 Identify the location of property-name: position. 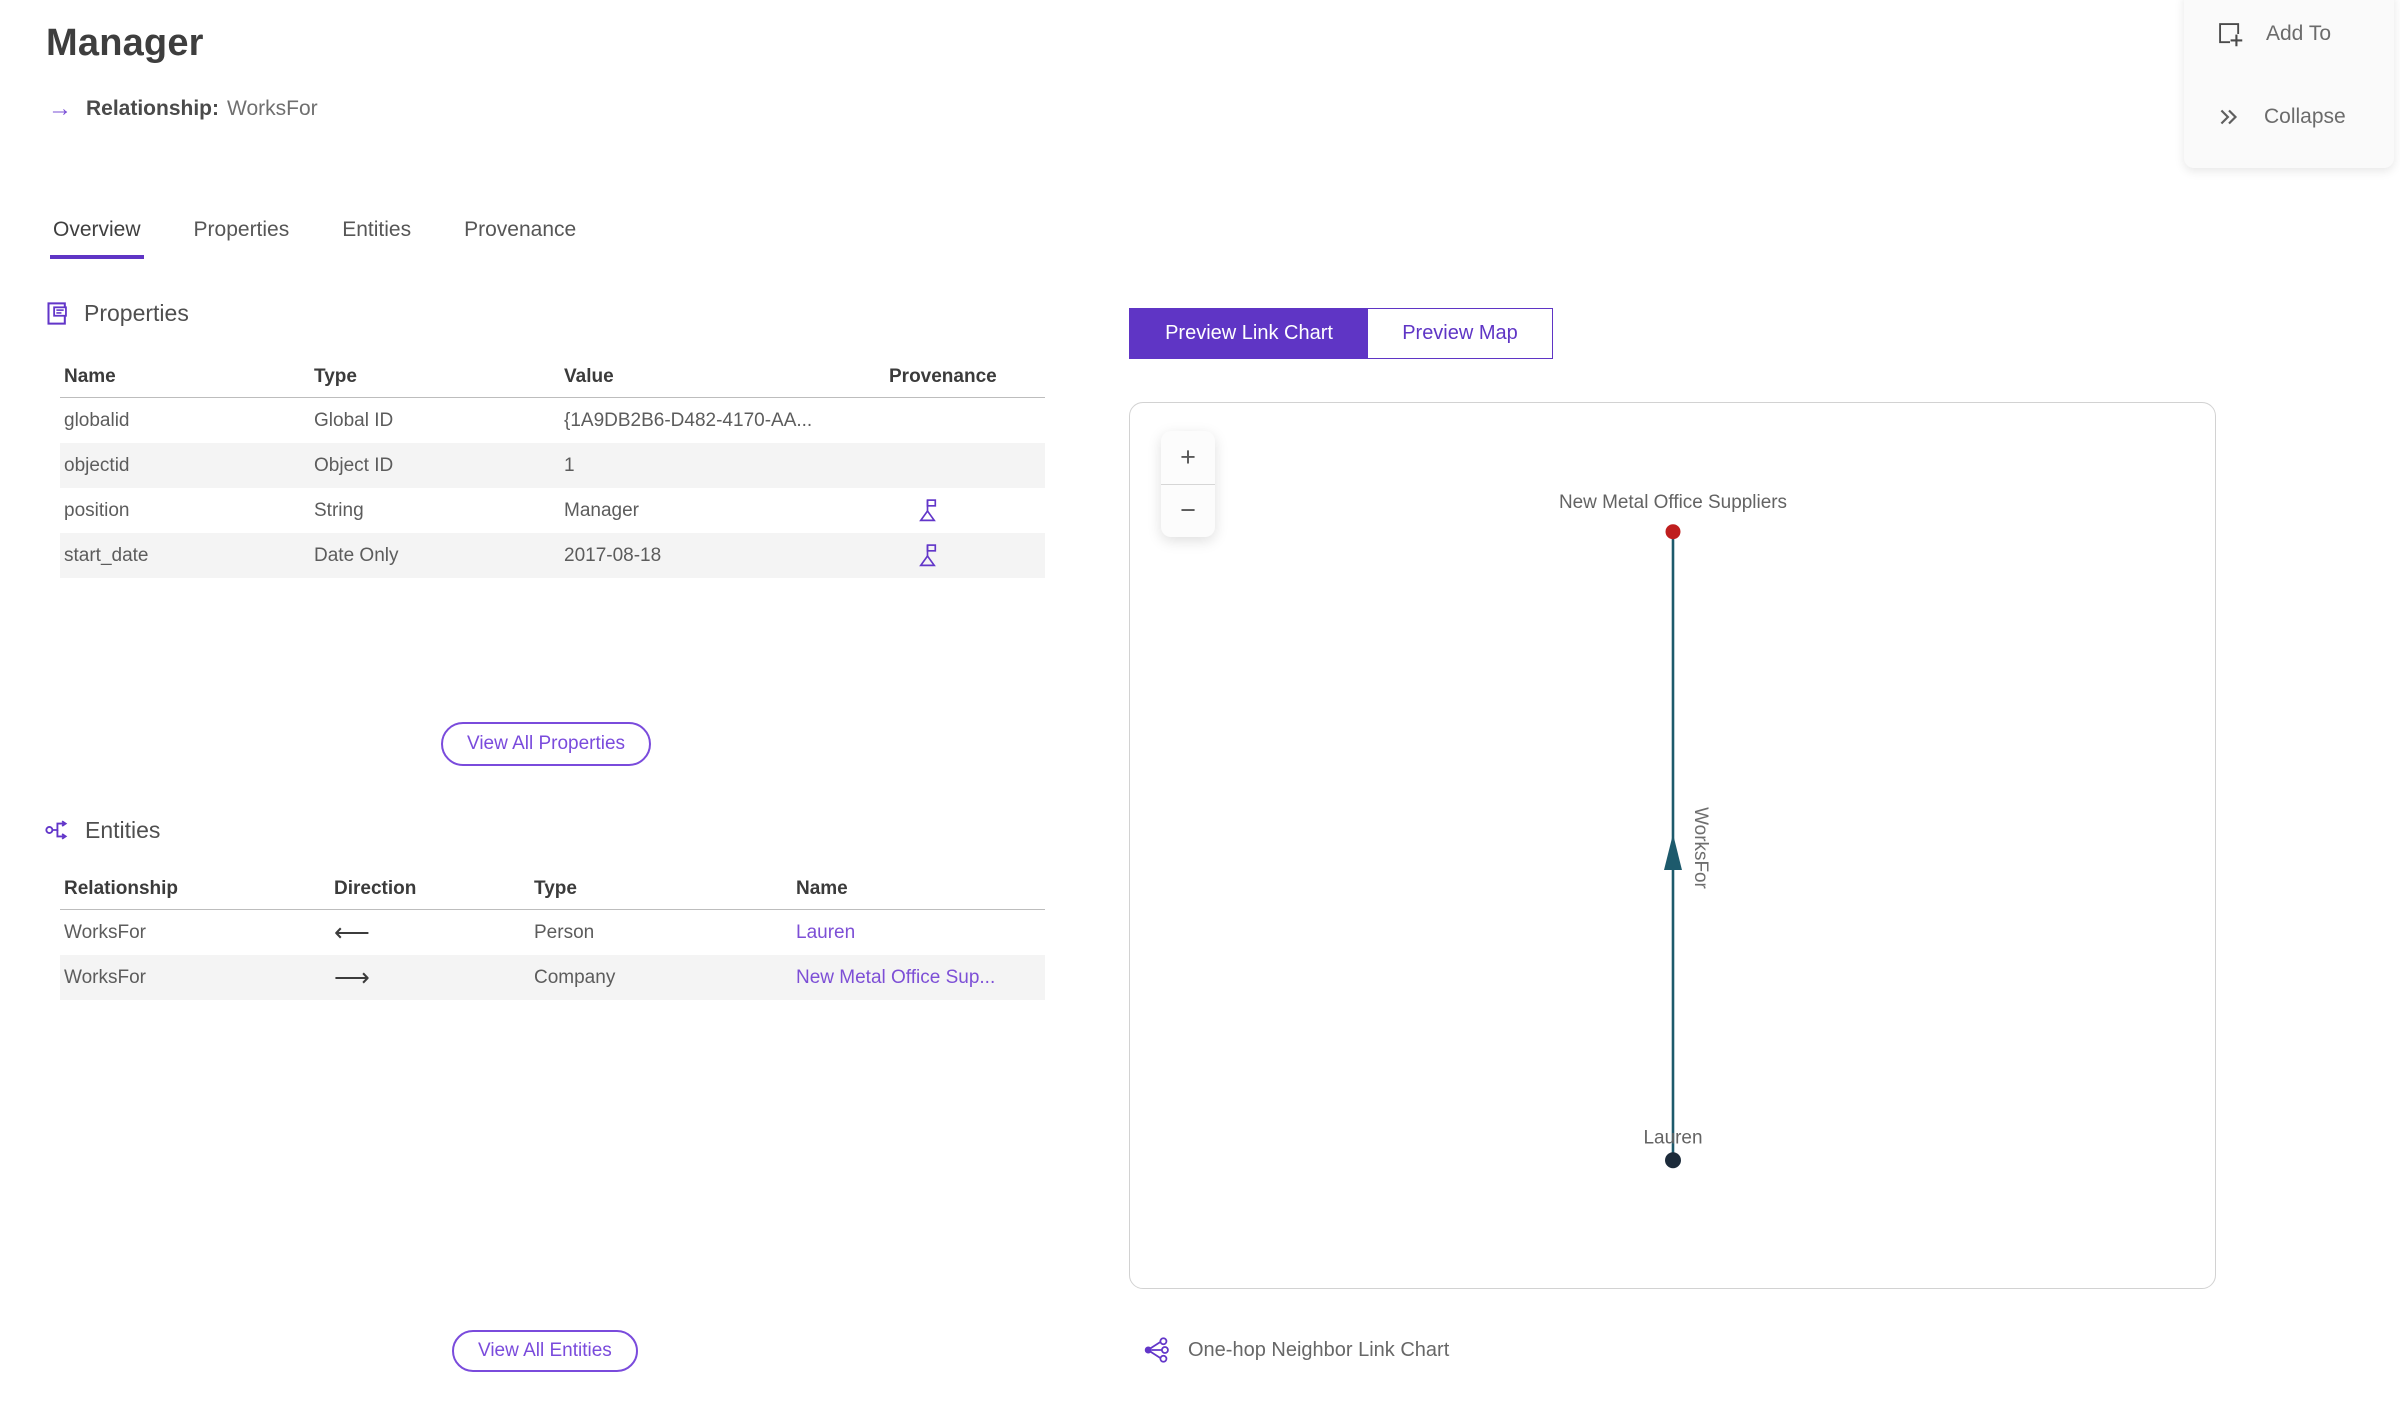
(97, 510).